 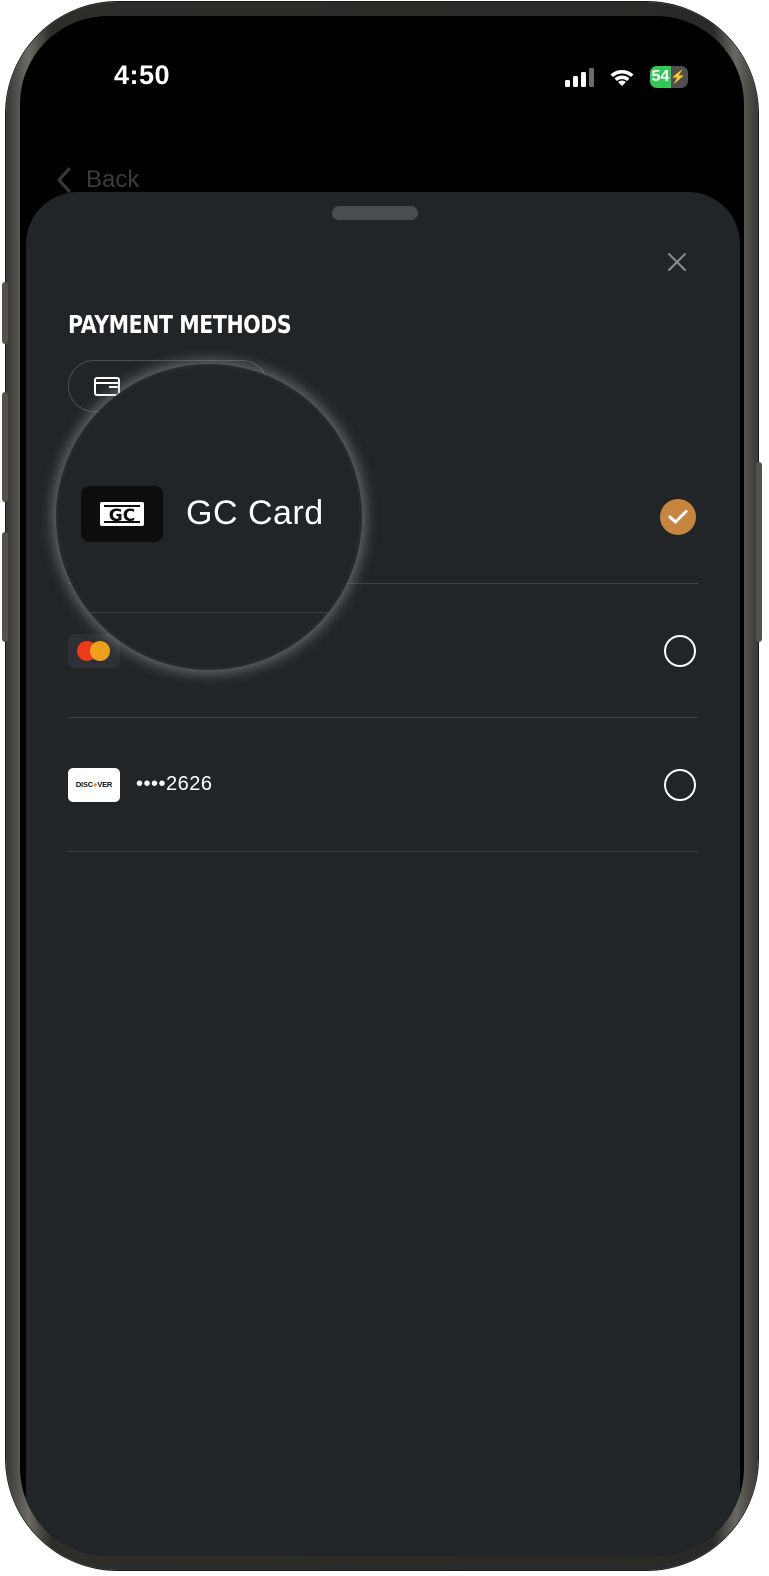 What do you see at coordinates (375, 213) in the screenshot?
I see `sheet-grabber` at bounding box center [375, 213].